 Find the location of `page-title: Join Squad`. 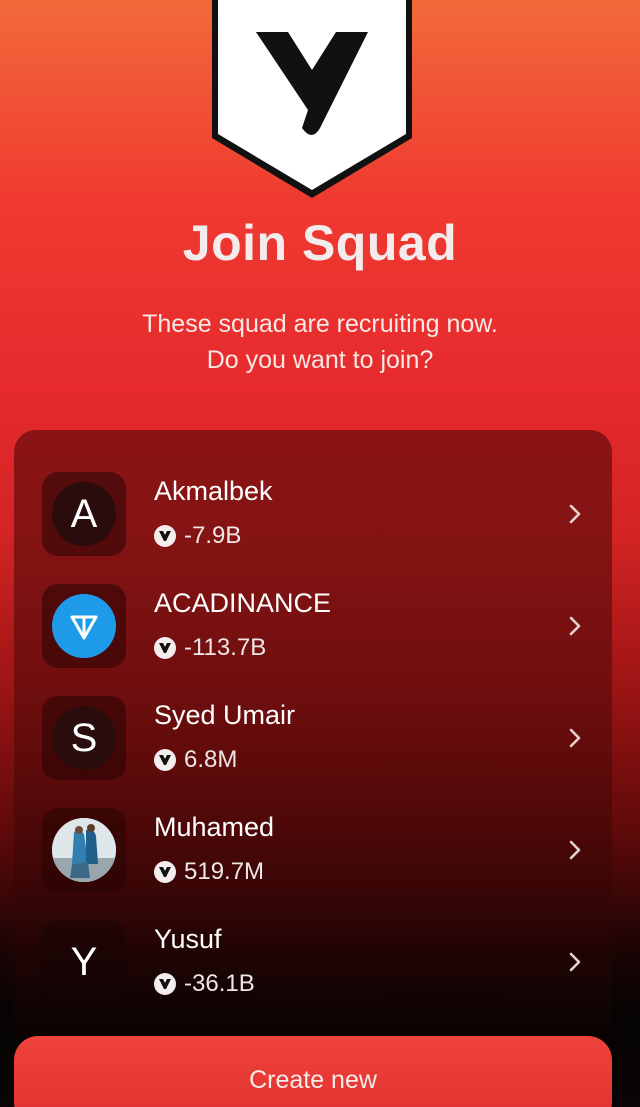

page-title: Join Squad is located at coordinates (320, 243).